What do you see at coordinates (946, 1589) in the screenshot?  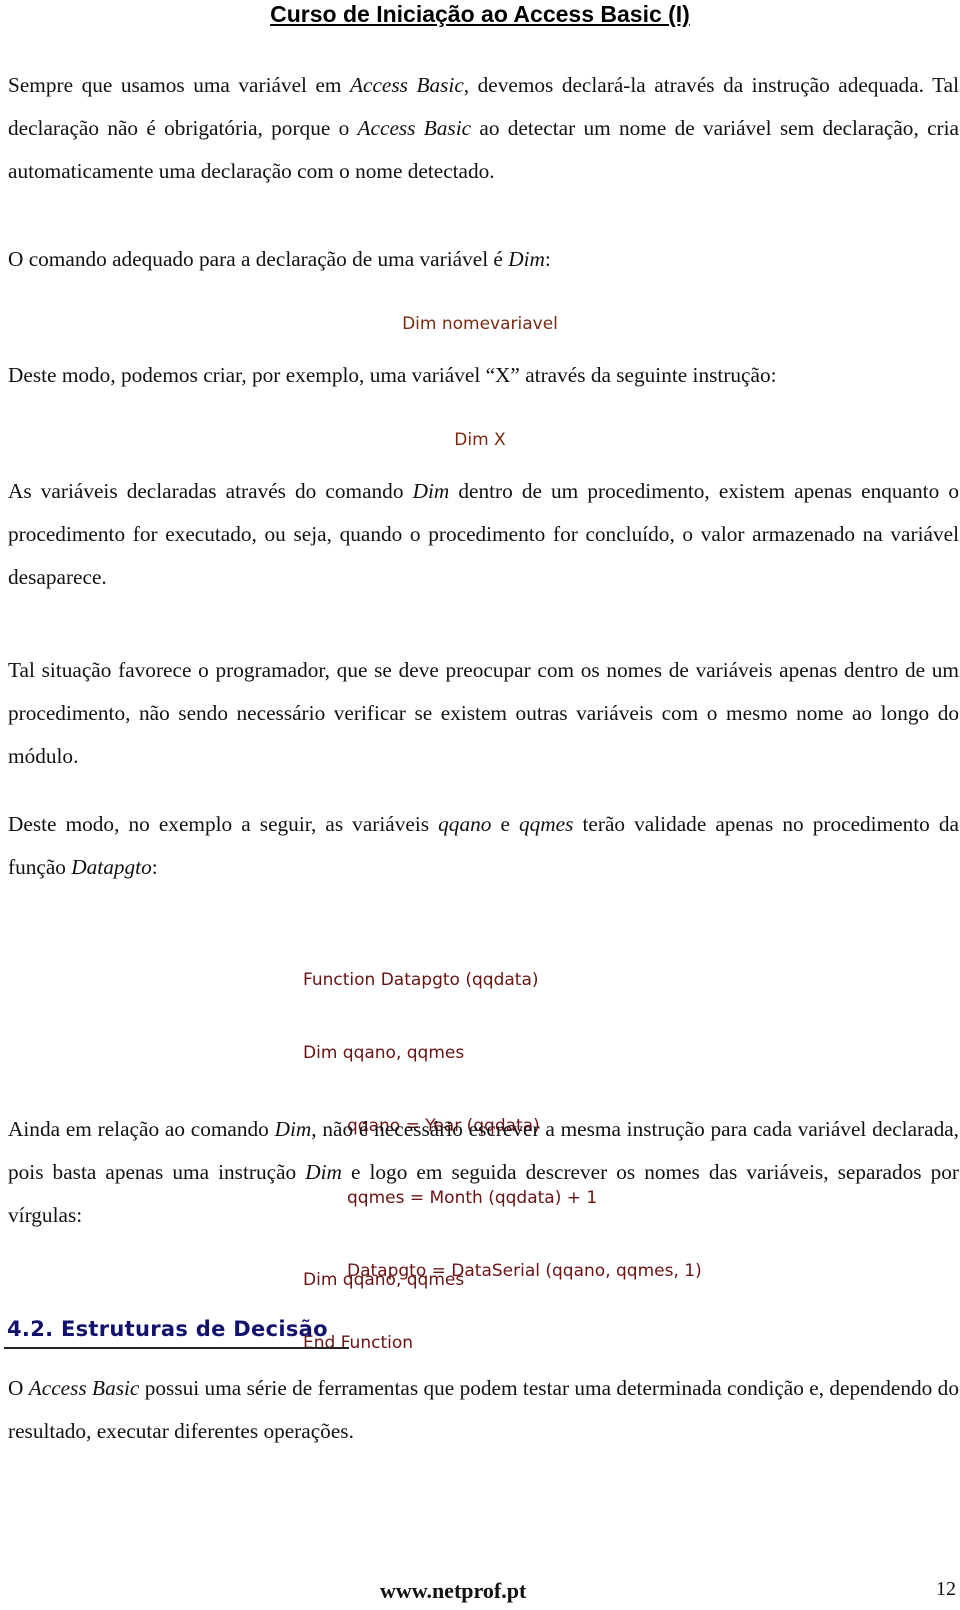 I see `page-number: 12` at bounding box center [946, 1589].